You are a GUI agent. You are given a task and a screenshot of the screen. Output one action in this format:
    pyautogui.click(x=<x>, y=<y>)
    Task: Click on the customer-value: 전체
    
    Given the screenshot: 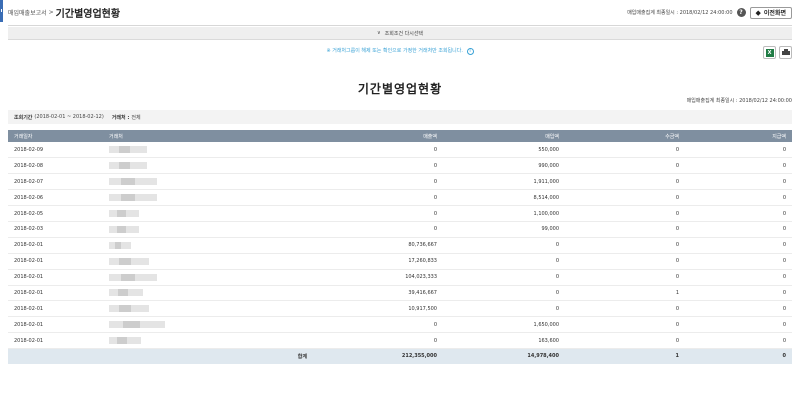 What is the action you would take?
    pyautogui.click(x=136, y=117)
    